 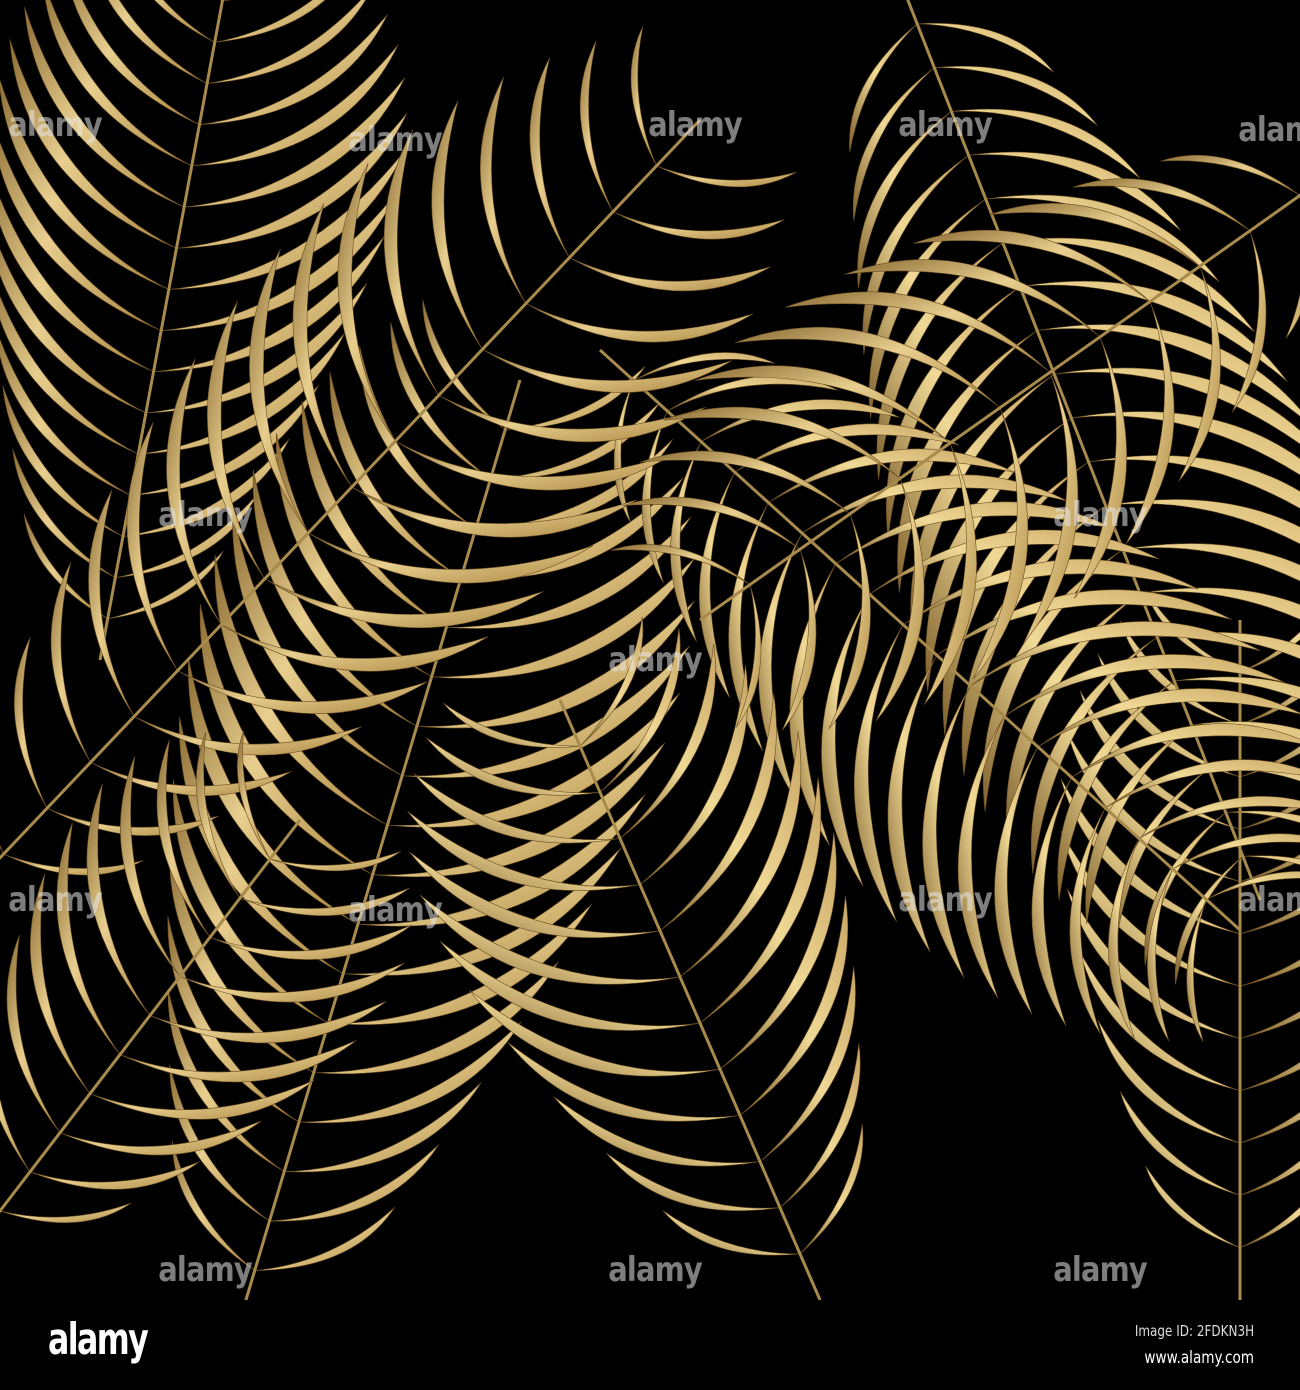 What do you see at coordinates (98, 1339) in the screenshot?
I see `alamy-logo: alamy` at bounding box center [98, 1339].